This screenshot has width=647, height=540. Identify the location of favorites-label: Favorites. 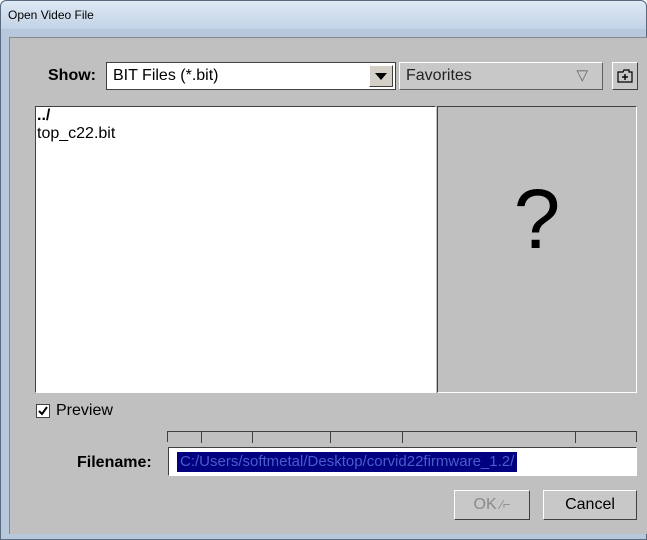
(439, 75).